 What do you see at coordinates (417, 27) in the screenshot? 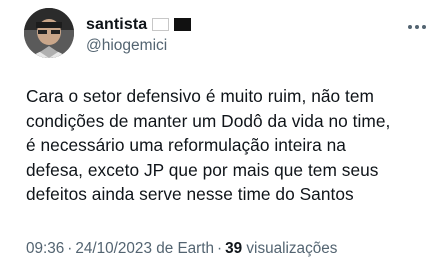
I see `more-options-icon` at bounding box center [417, 27].